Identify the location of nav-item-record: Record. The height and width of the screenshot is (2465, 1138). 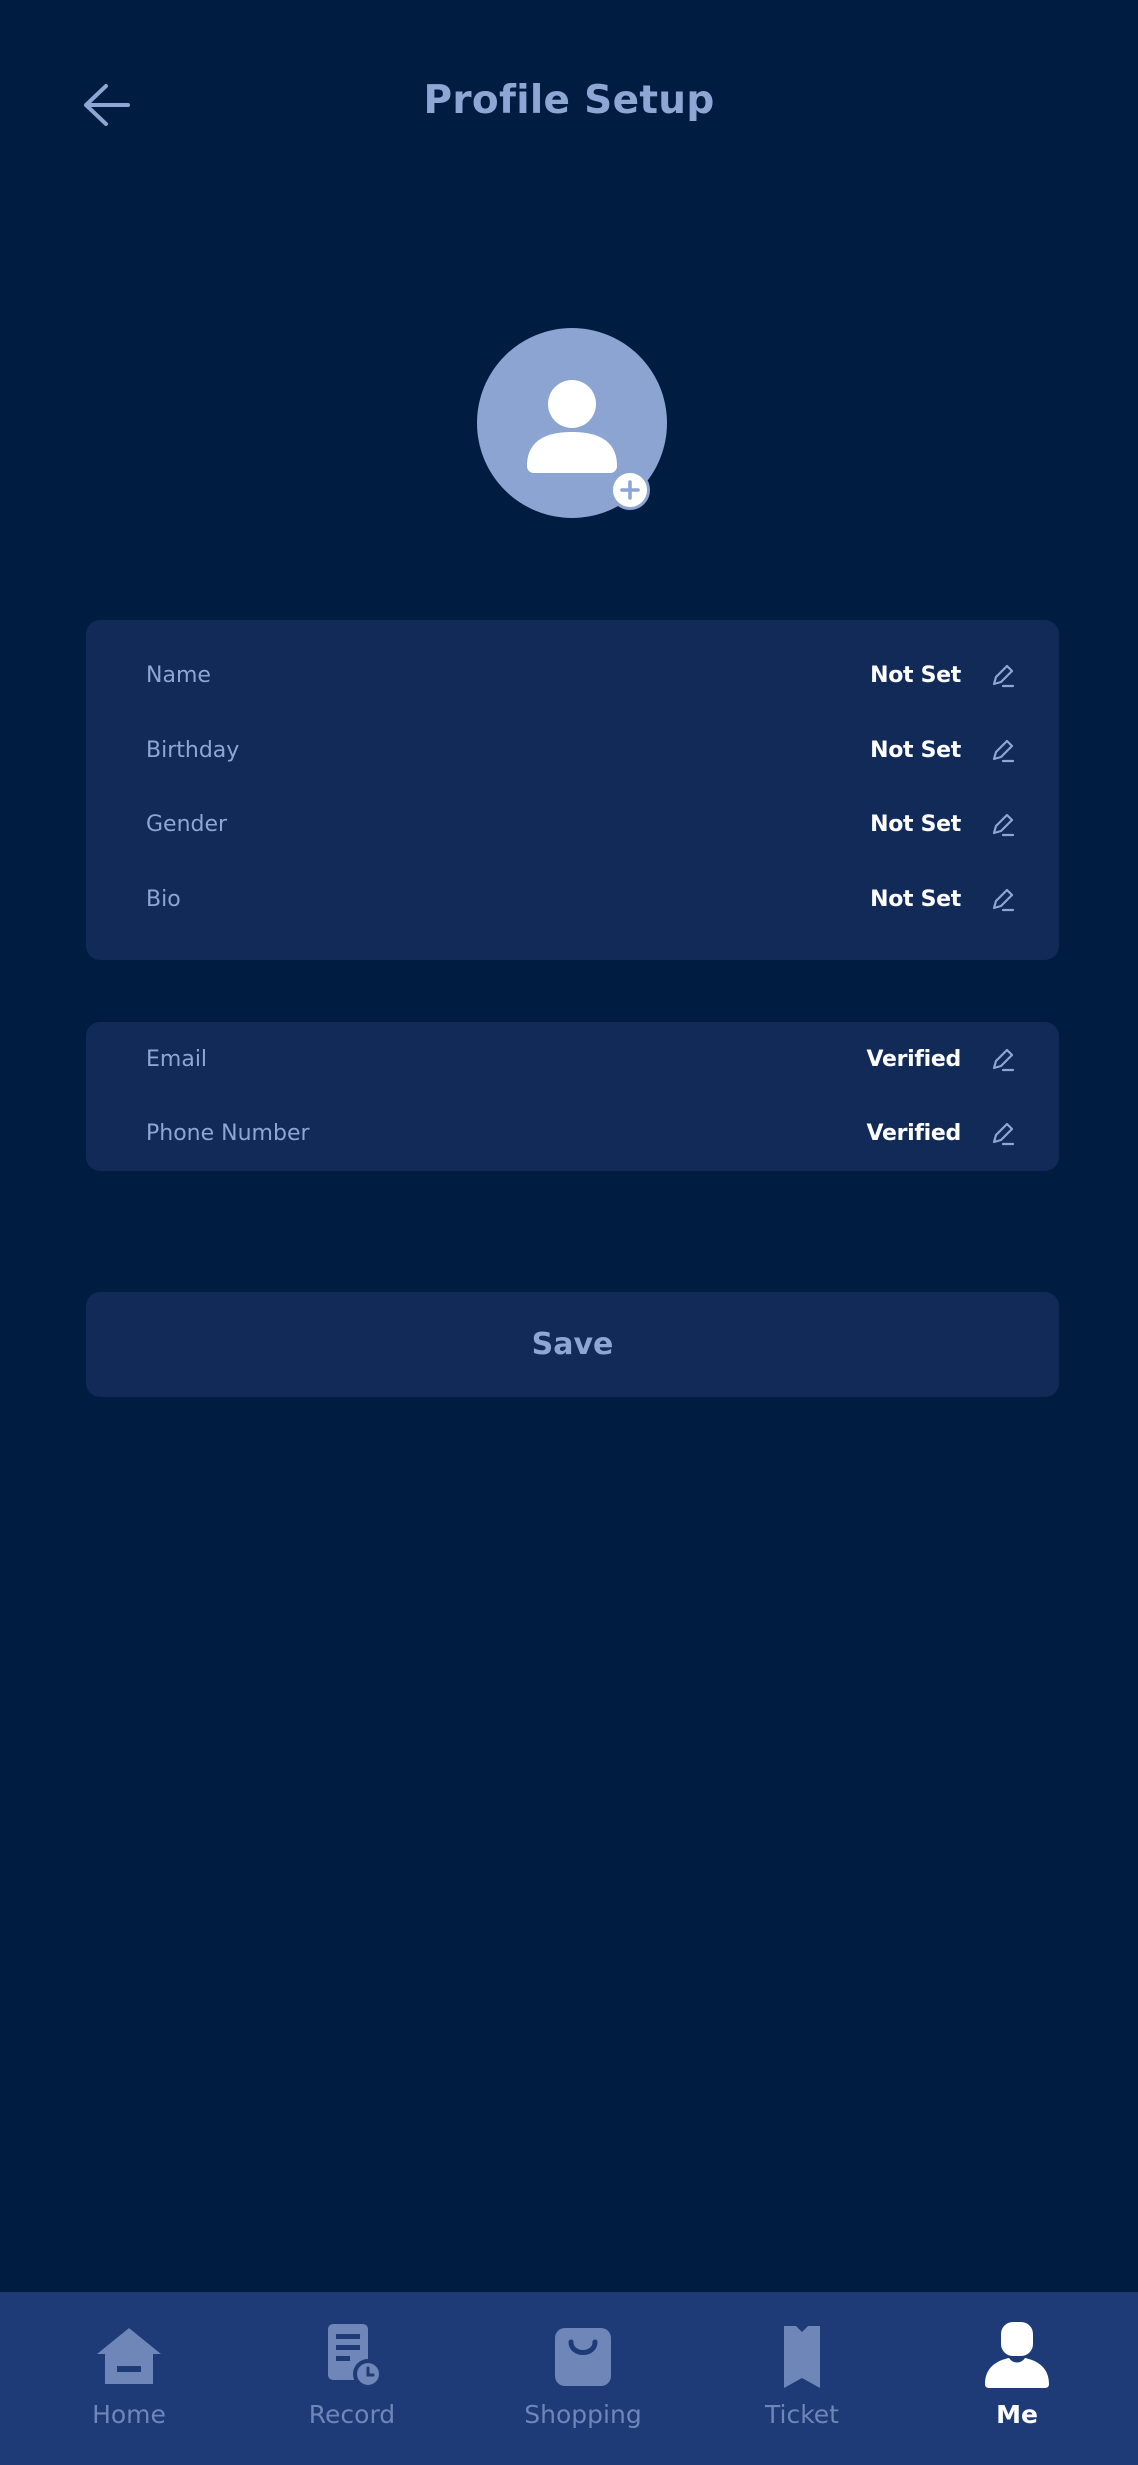
(352, 2378).